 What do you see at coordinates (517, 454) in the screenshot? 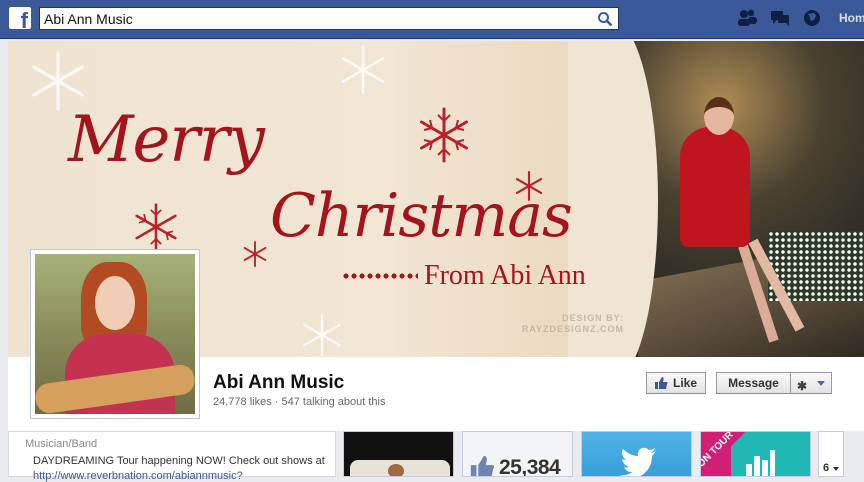
I see `tab-likes: 25,384` at bounding box center [517, 454].